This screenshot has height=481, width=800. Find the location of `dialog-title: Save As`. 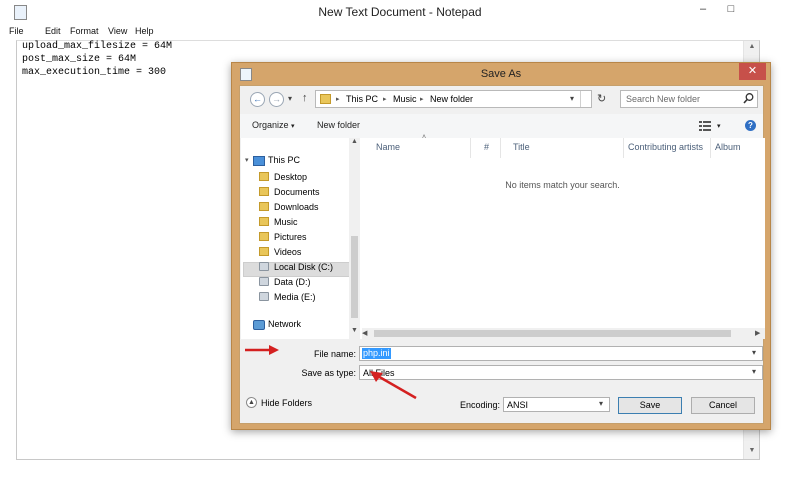

dialog-title: Save As is located at coordinates (501, 74).